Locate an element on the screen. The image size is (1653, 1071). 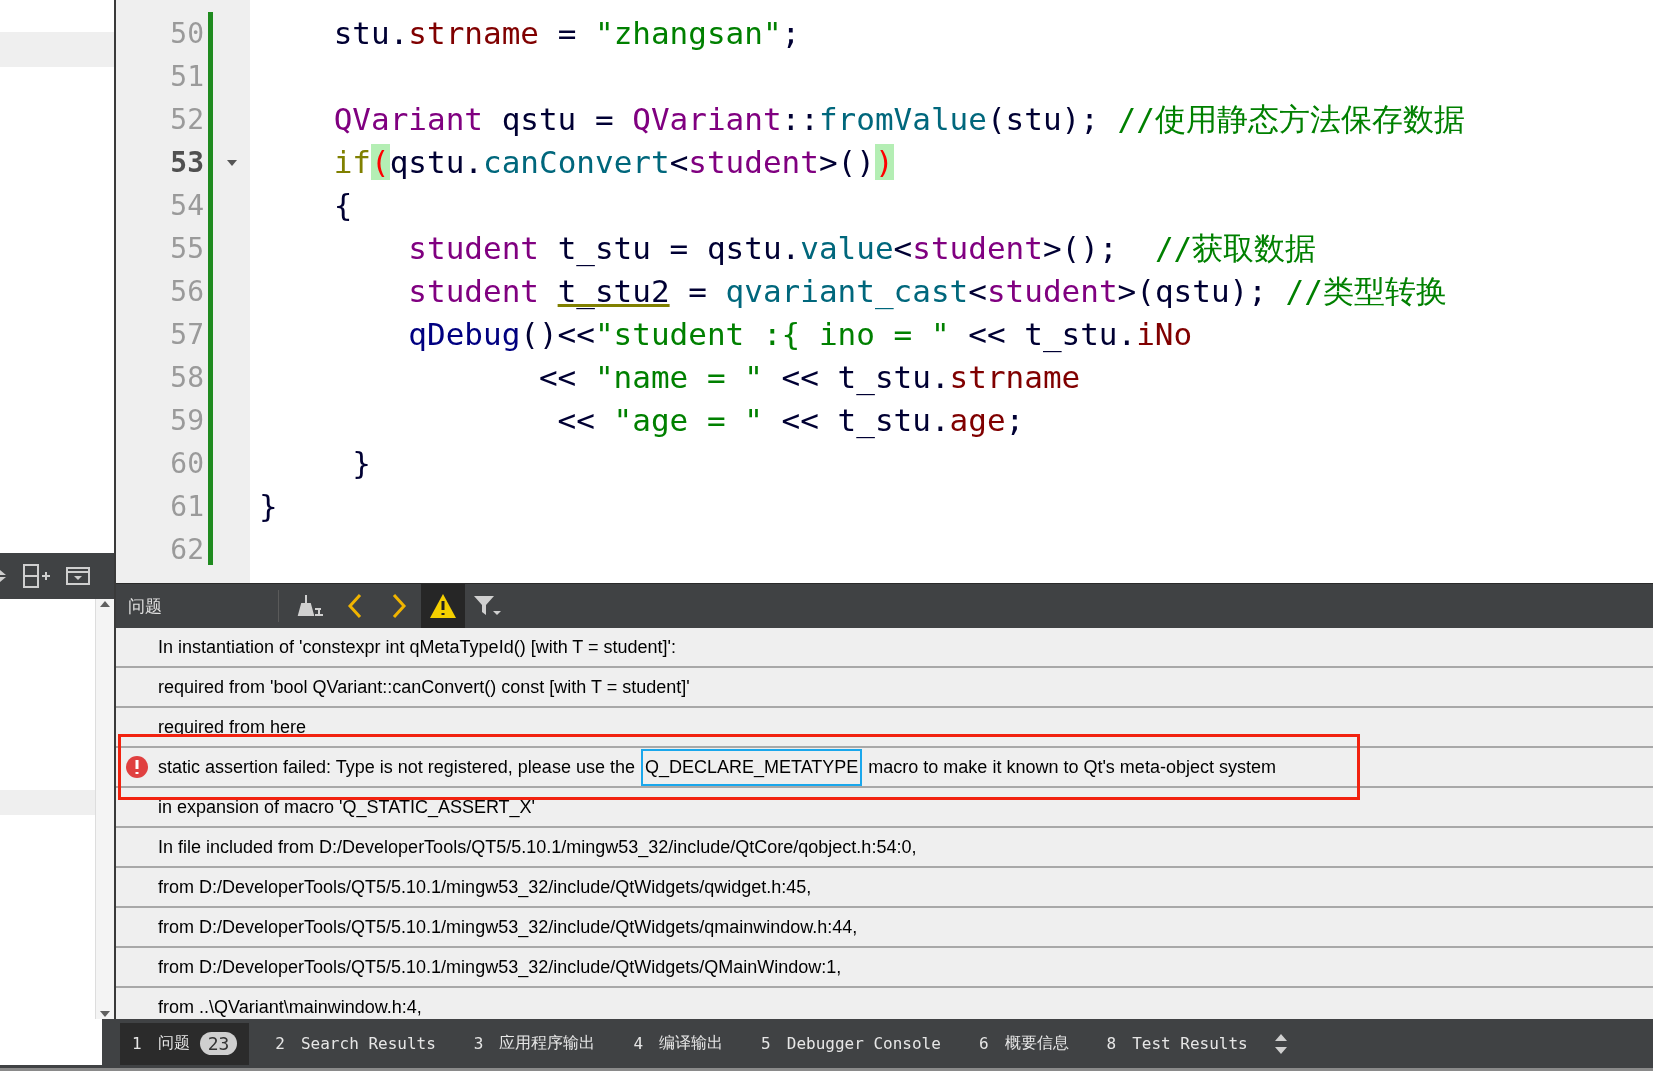
collapse-icon is located at coordinates (78, 576).